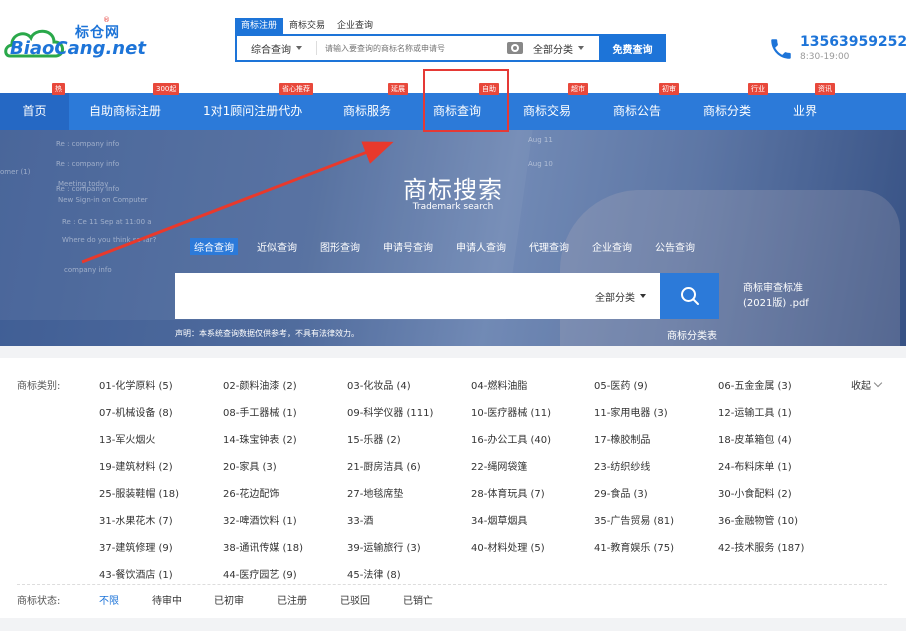 This screenshot has height=631, width=906. I want to click on collapse-button: 收起, so click(867, 384).